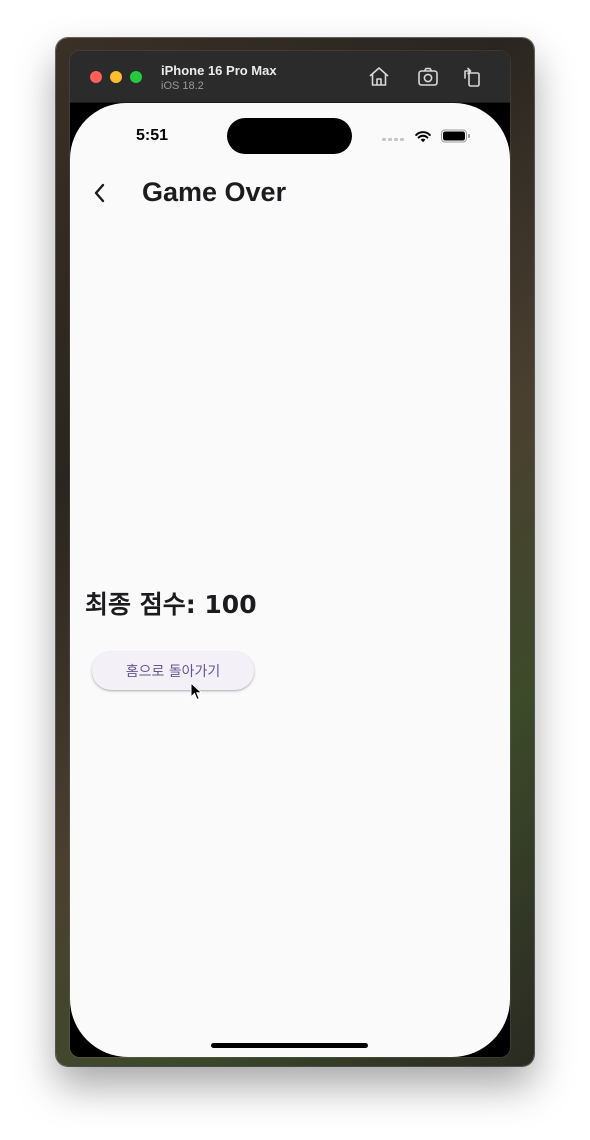  I want to click on rotate-icon, so click(472, 77).